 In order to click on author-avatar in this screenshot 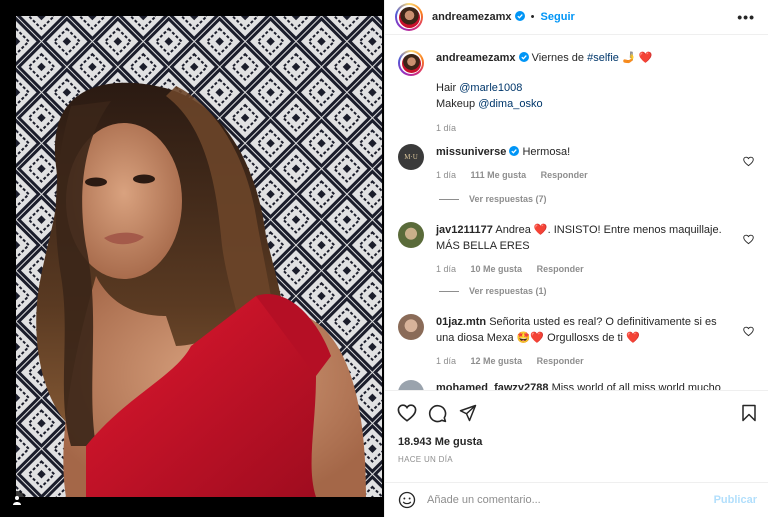, I will do `click(409, 17)`.